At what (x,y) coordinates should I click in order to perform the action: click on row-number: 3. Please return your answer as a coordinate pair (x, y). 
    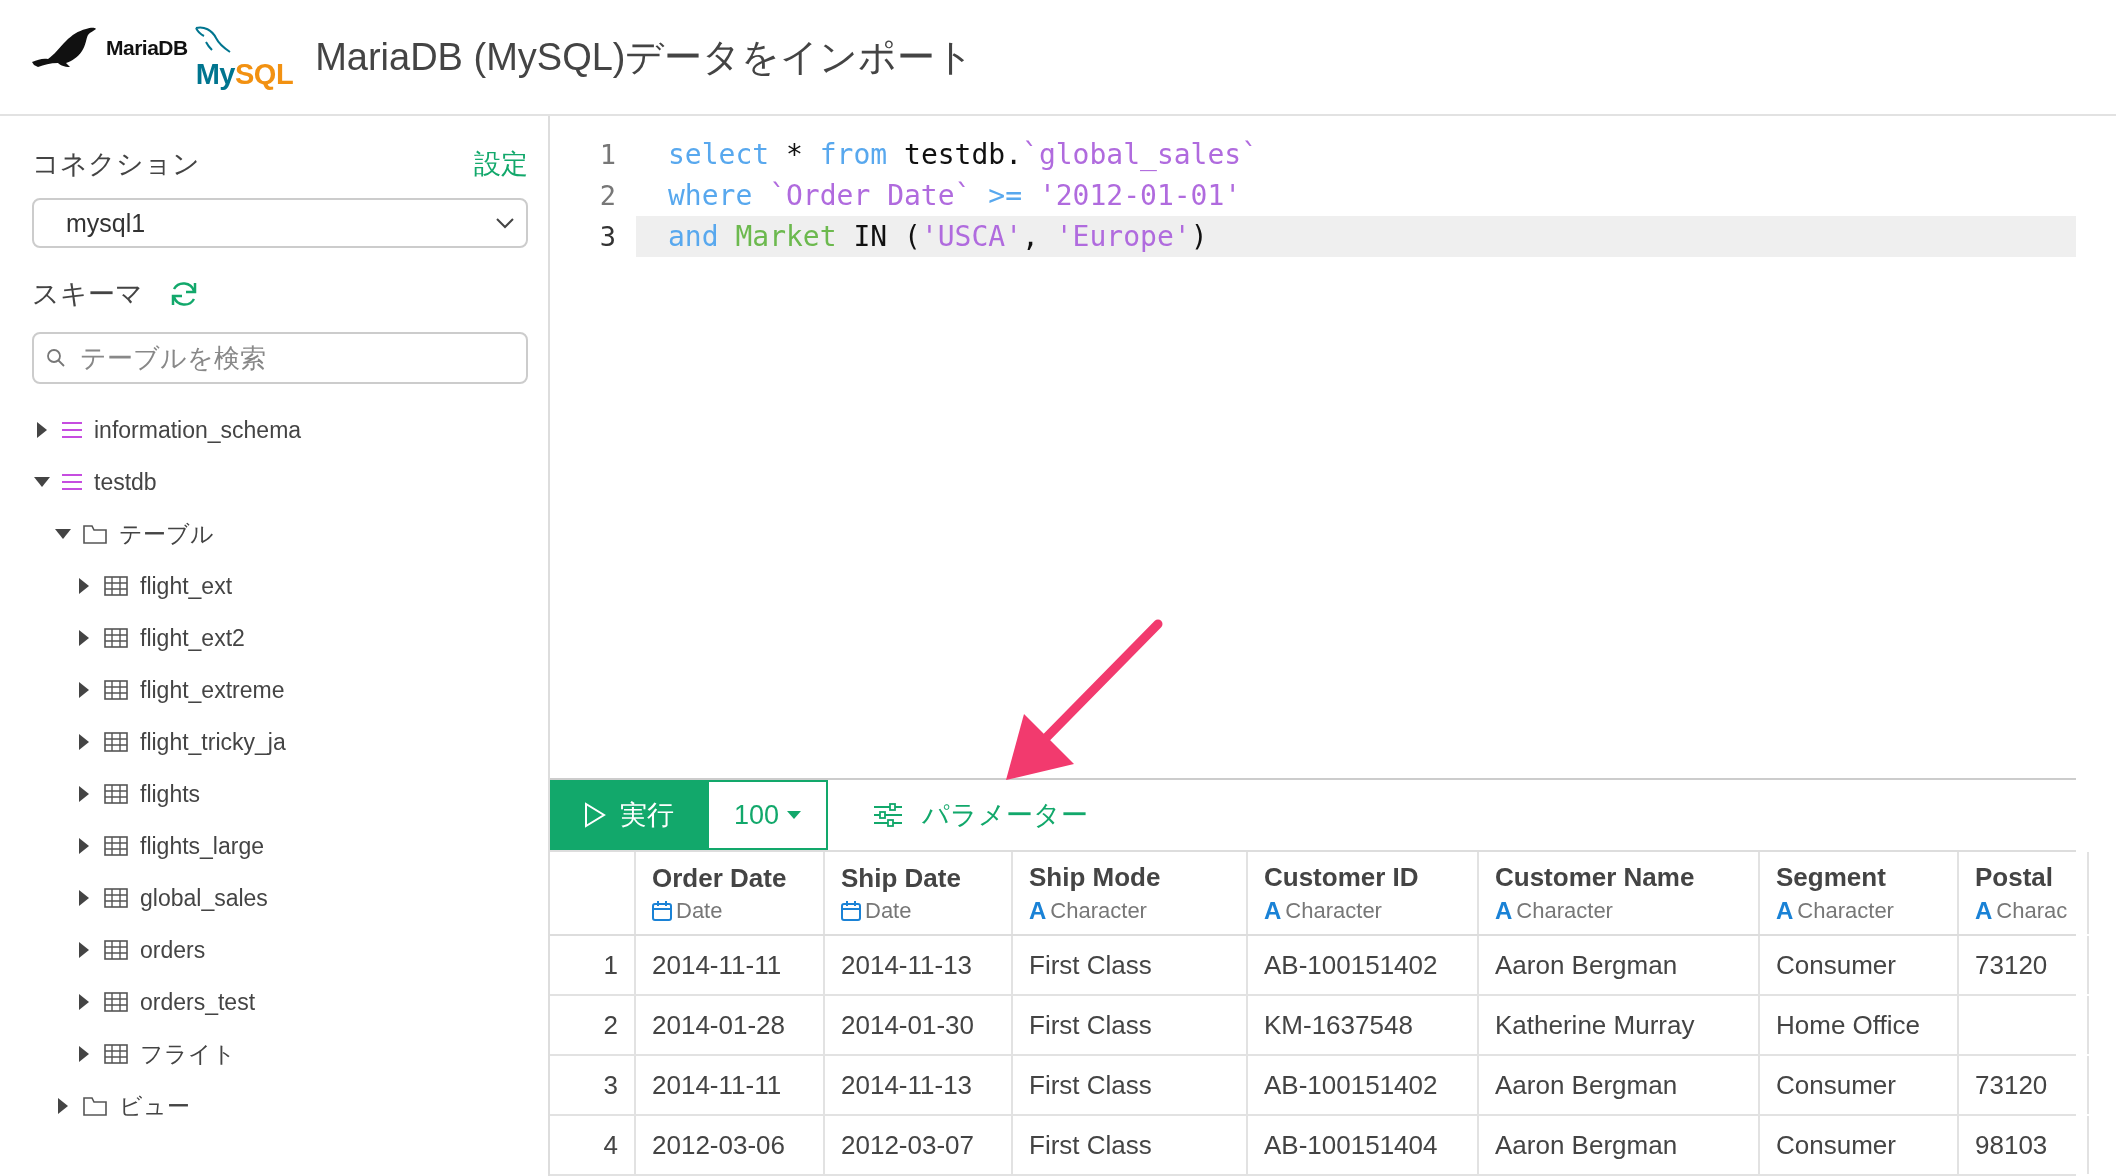
    Looking at the image, I should click on (593, 1085).